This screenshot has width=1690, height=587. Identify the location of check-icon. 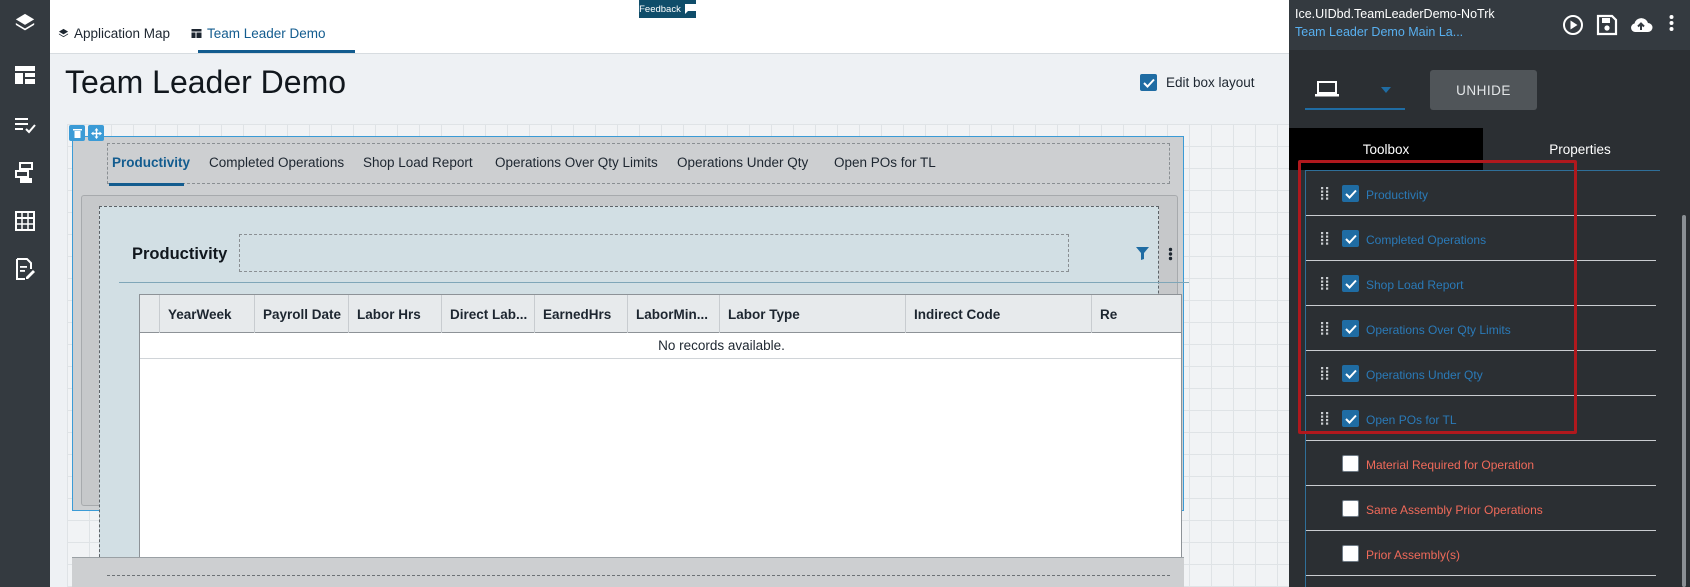
(1148, 83).